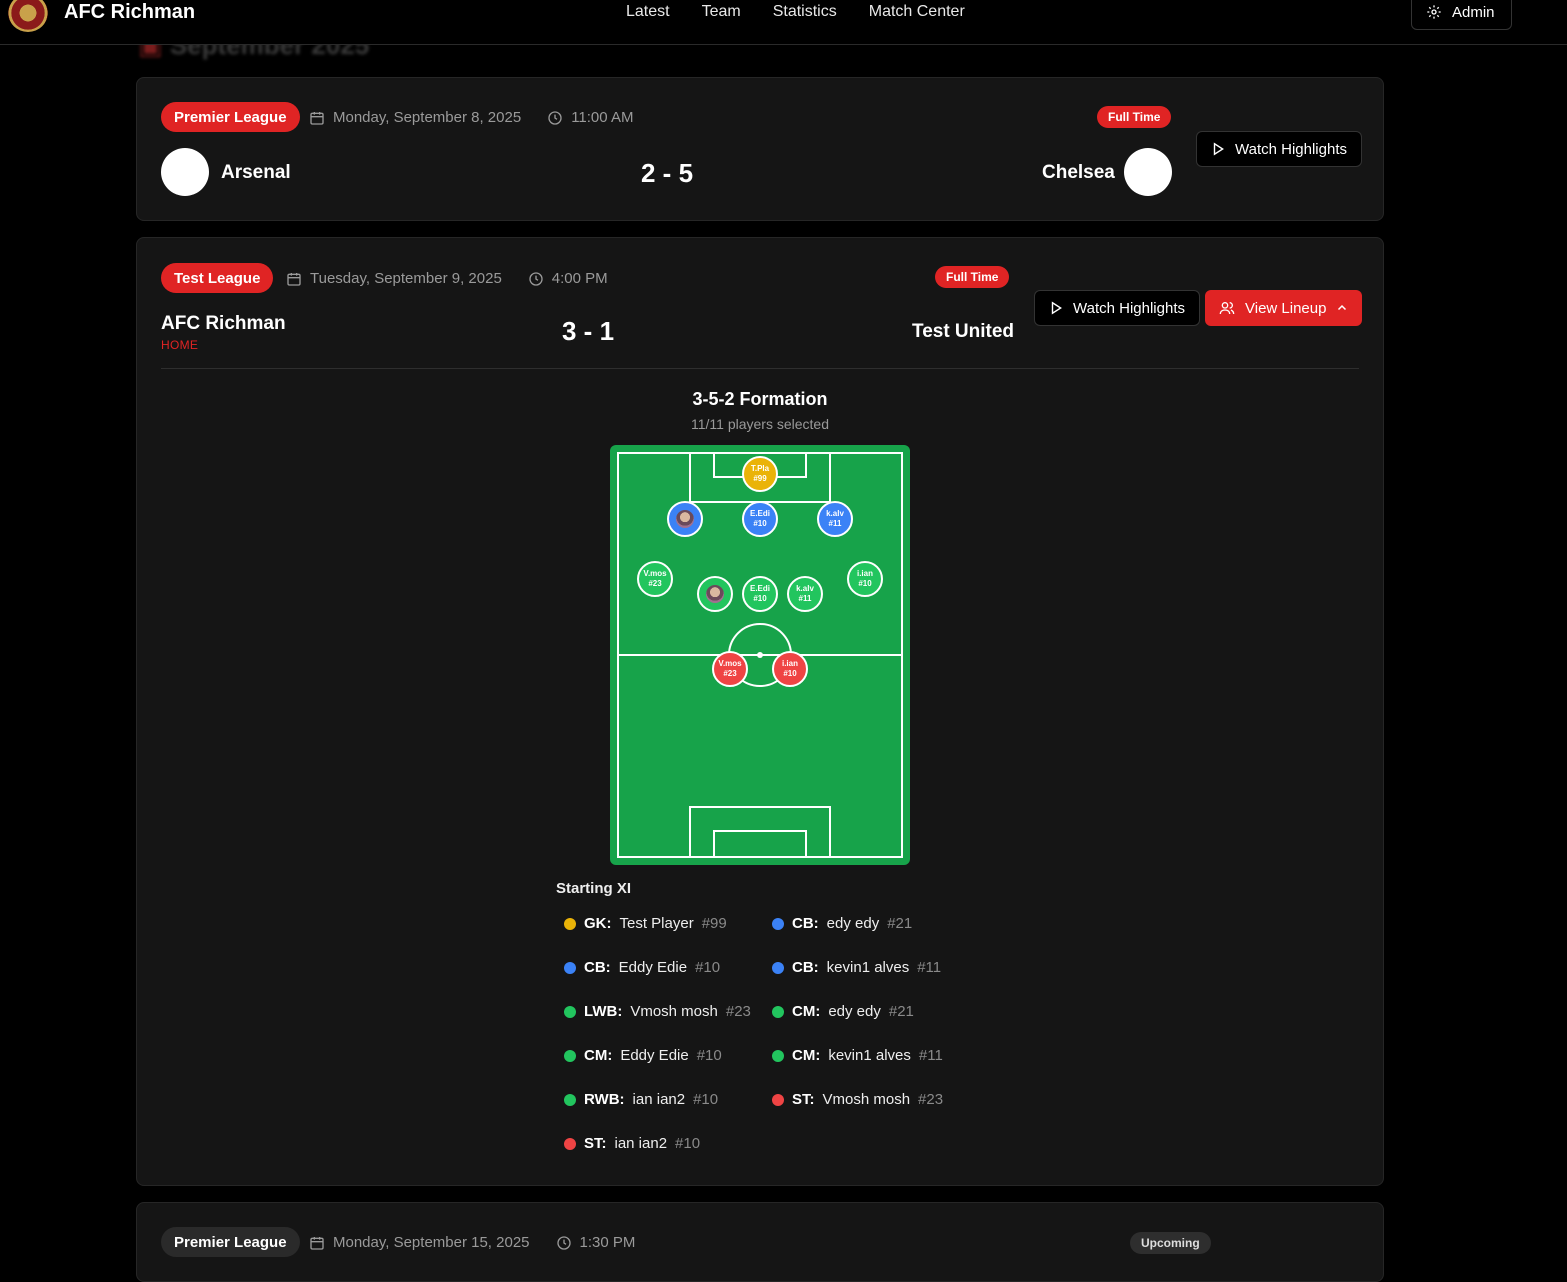 This screenshot has width=1567, height=1282. I want to click on pitch-player-label: i.ian #10, so click(789, 668).